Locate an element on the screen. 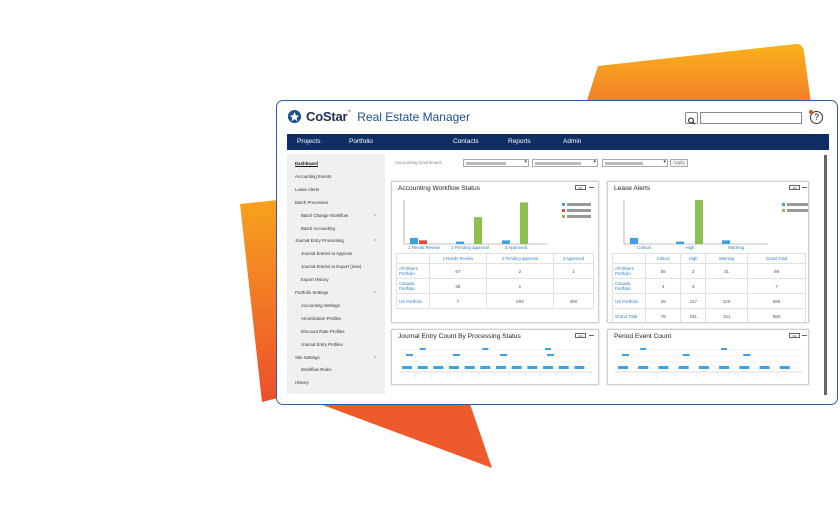  filter-dropdown-1: ▾ is located at coordinates (496, 163).